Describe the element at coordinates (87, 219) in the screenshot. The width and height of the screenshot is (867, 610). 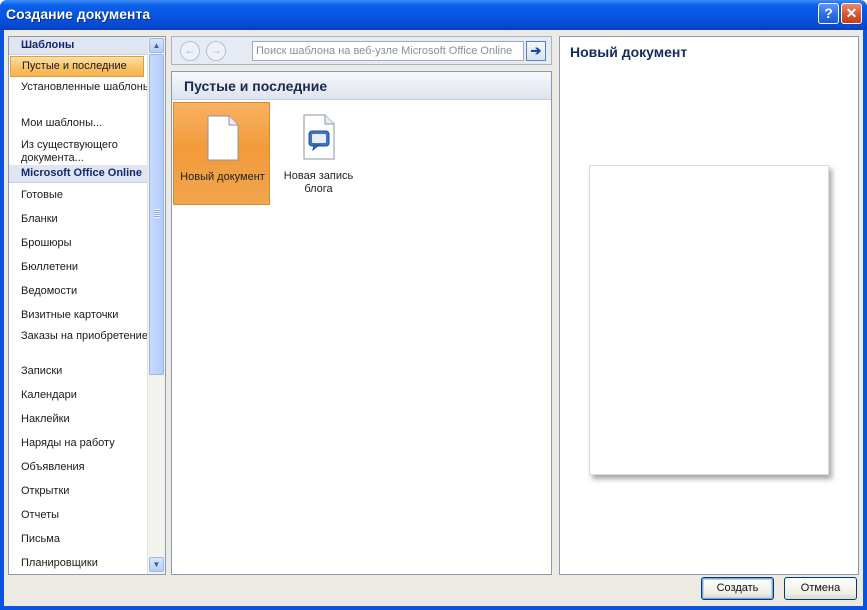
I see `nav-item-forms: Бланки` at that location.